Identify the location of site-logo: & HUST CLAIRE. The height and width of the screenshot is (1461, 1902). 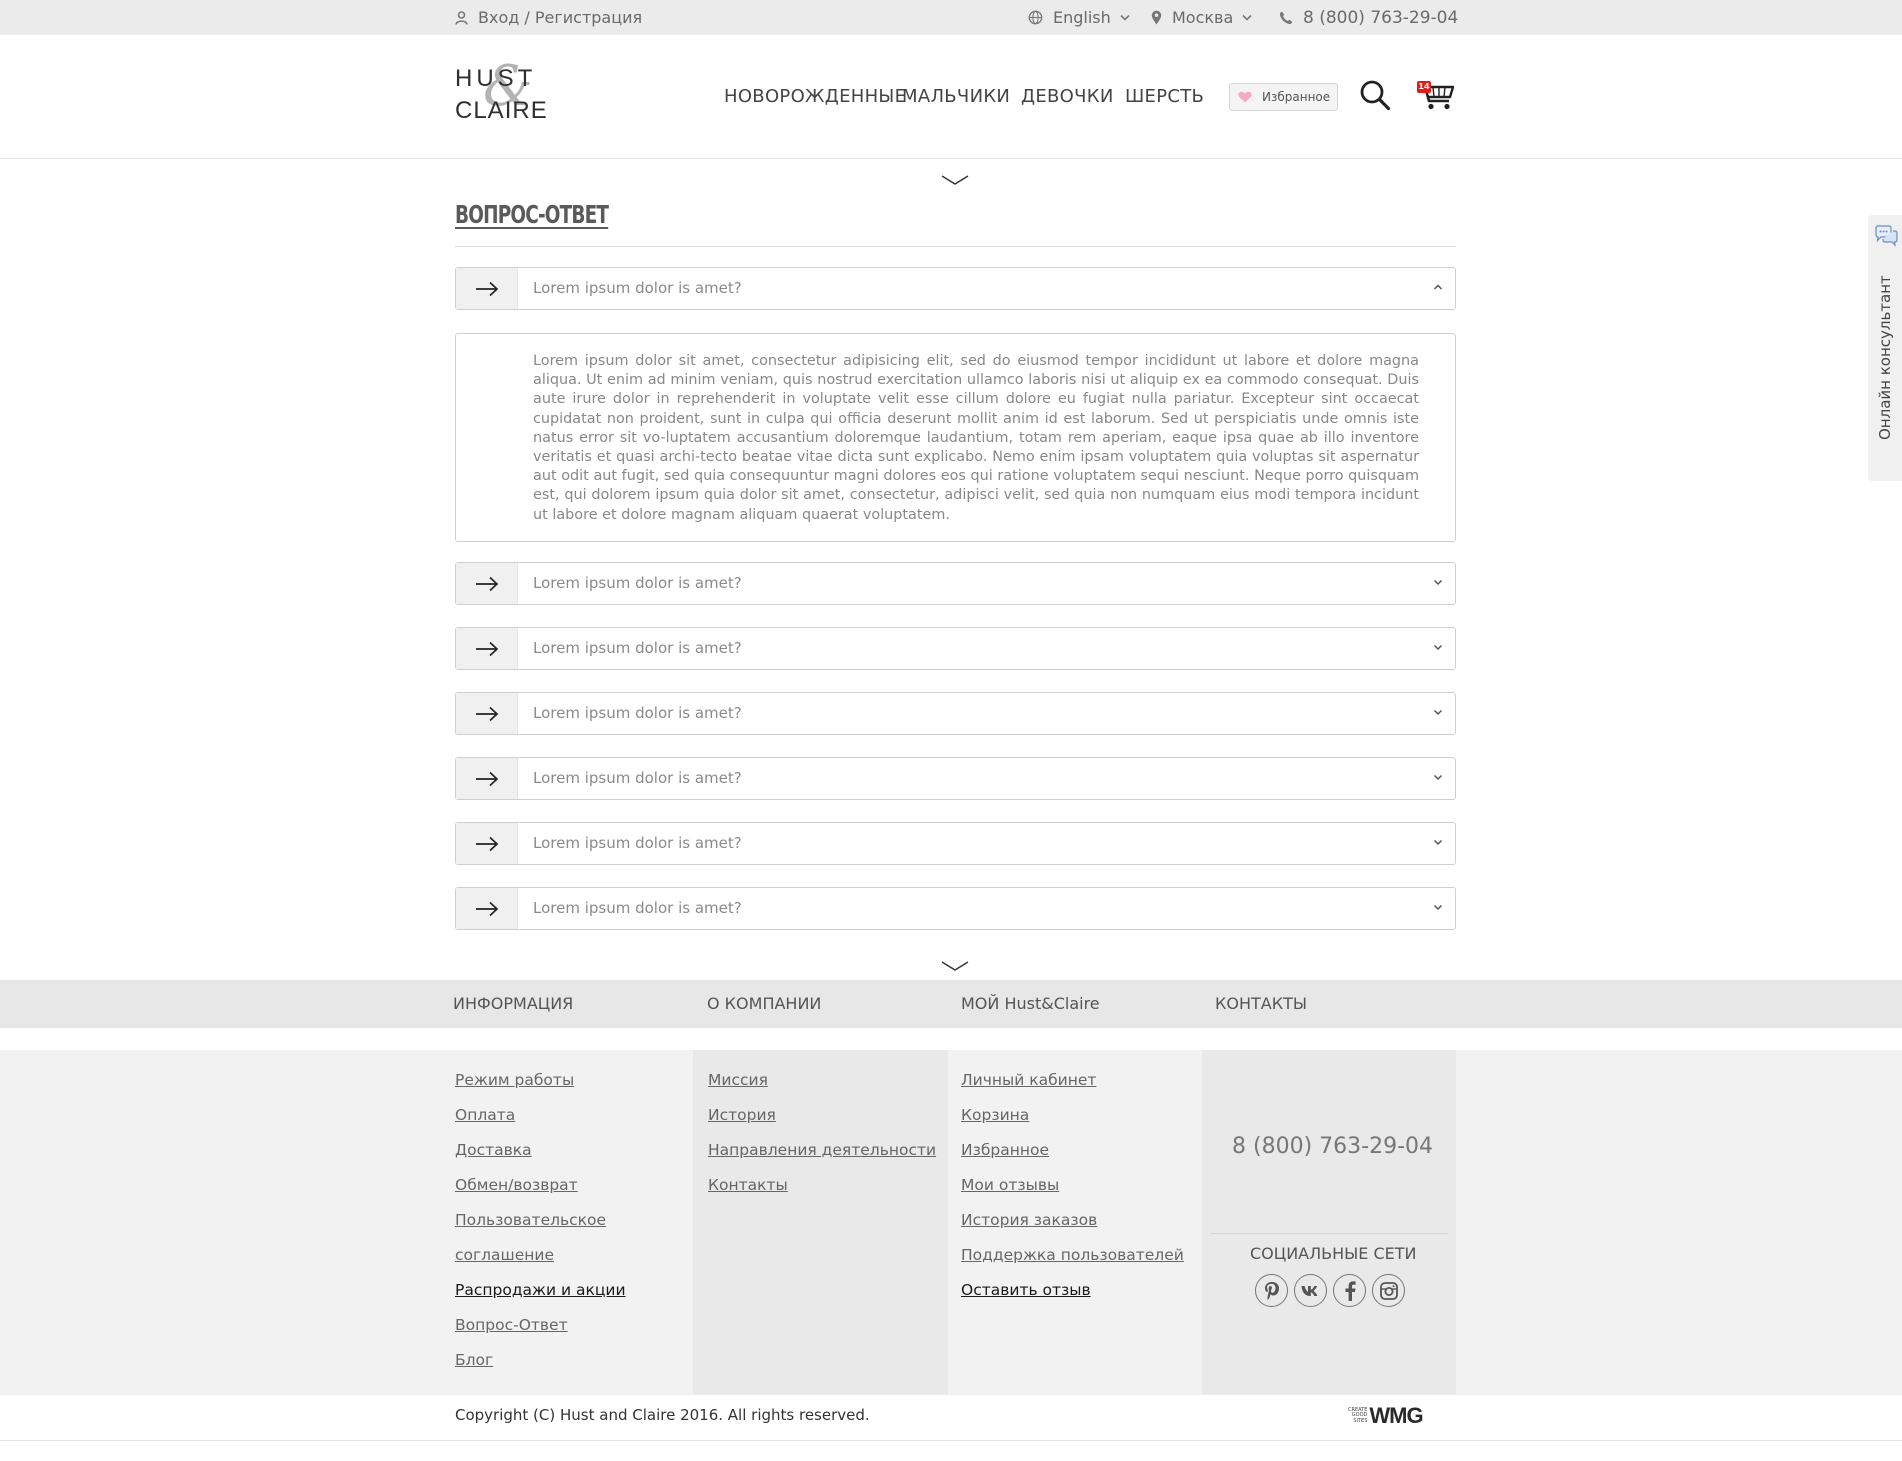
(507, 92).